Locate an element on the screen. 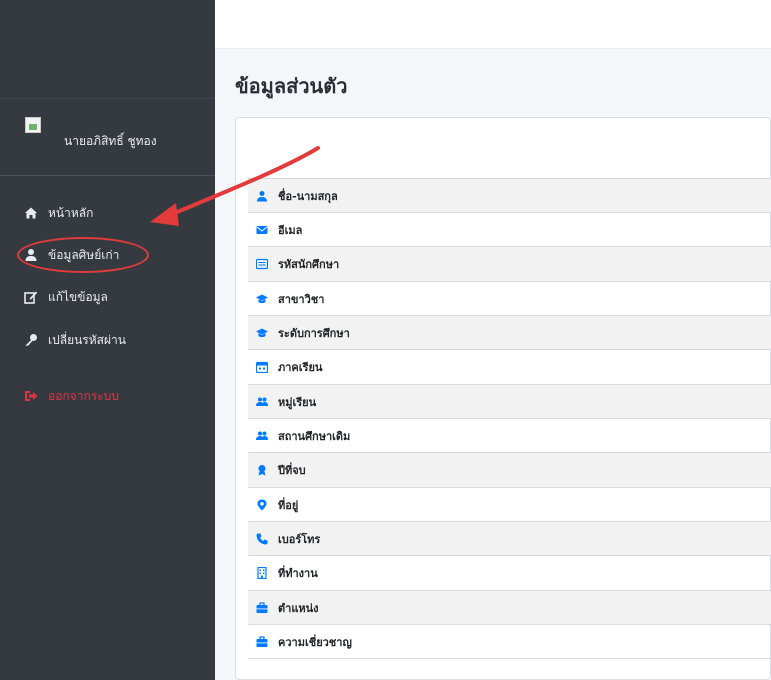 This screenshot has height=680, width=771. phone-icon is located at coordinates (262, 539).